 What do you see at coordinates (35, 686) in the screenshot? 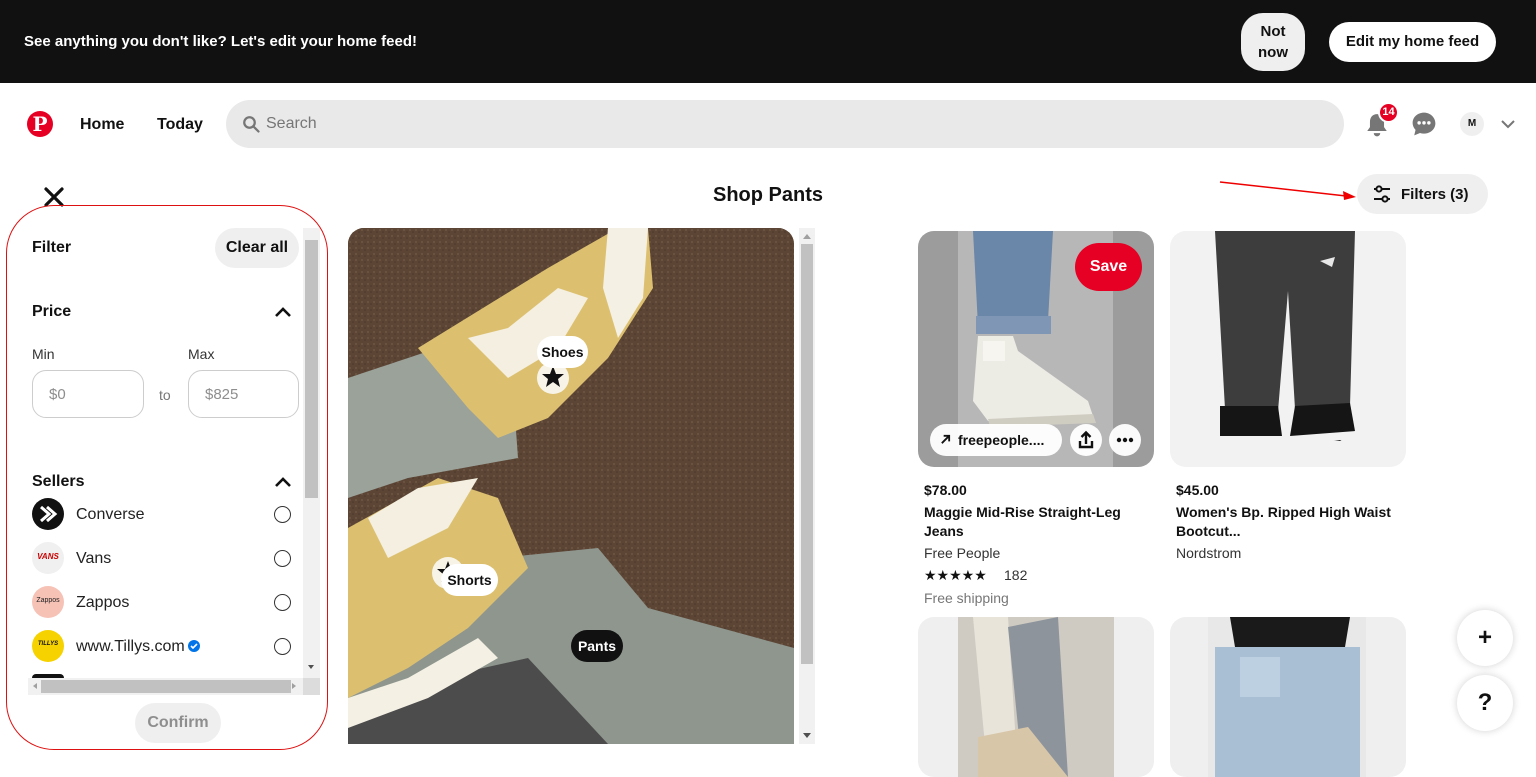
I see `scroll-left-arrow-icon` at bounding box center [35, 686].